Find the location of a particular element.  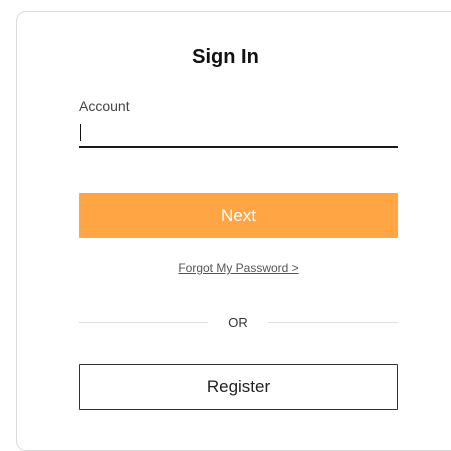

divider-or-text: OR is located at coordinates (238, 322).